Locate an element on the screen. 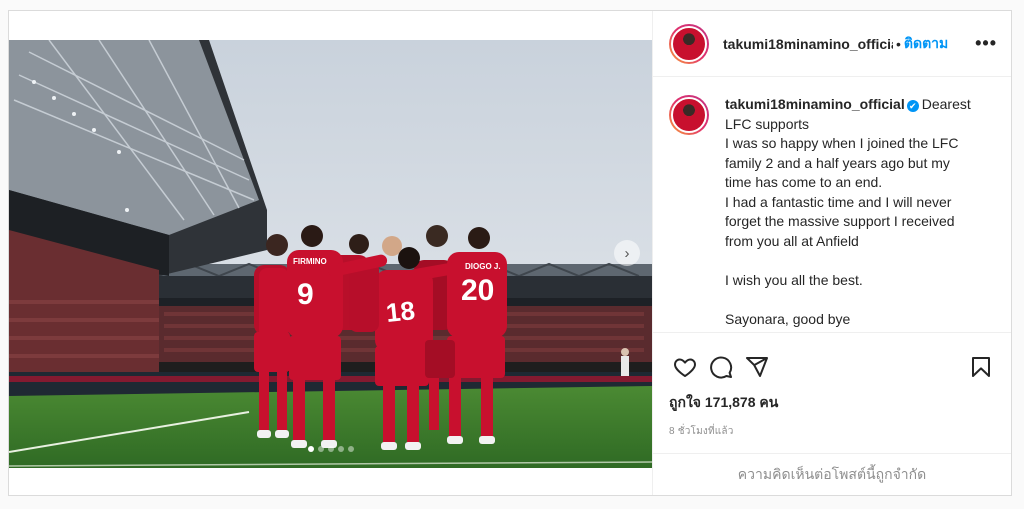  share-button is located at coordinates (757, 367).